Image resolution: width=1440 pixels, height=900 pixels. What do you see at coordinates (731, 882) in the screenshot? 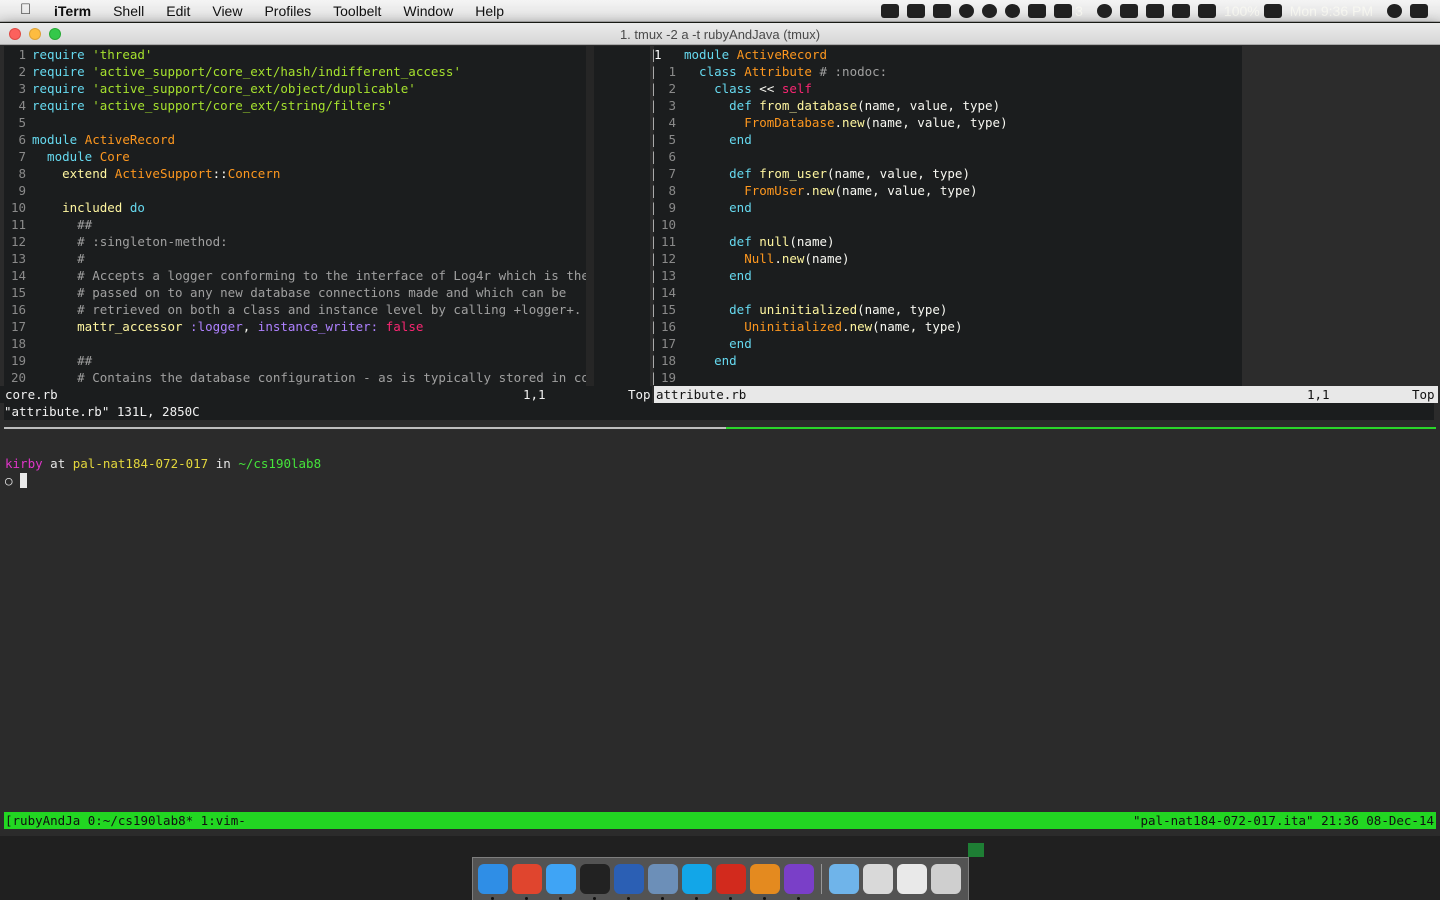
I see `pdf-icon` at bounding box center [731, 882].